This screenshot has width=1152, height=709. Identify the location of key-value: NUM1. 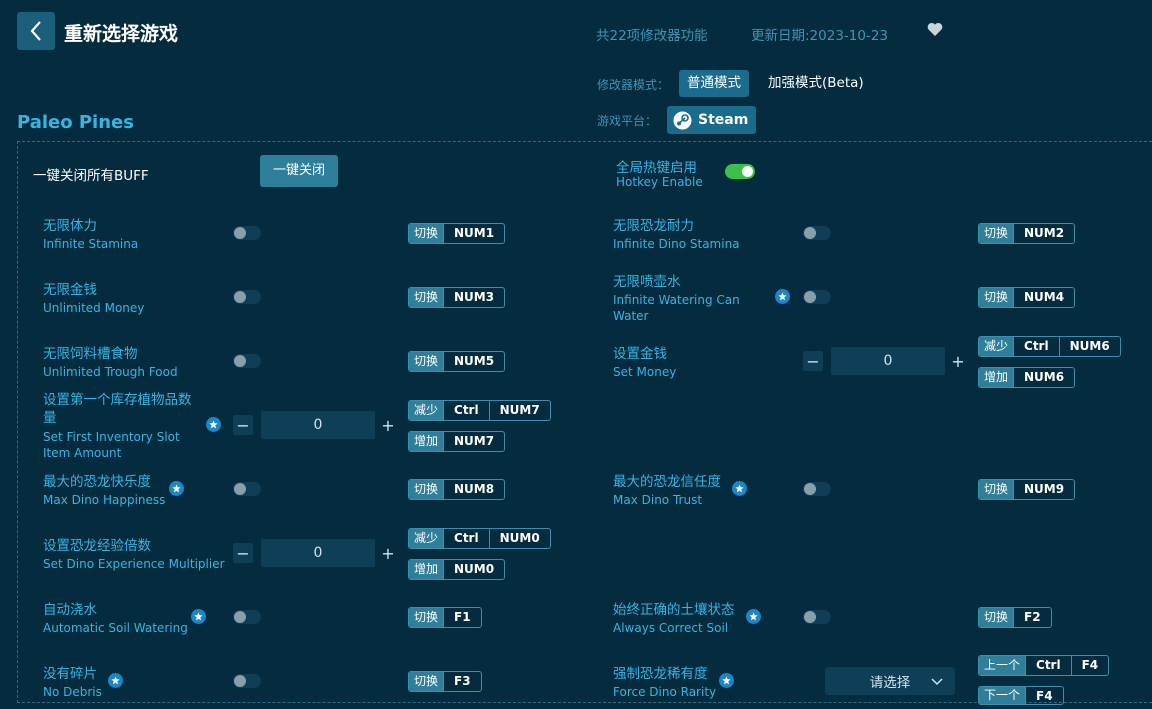
(473, 233).